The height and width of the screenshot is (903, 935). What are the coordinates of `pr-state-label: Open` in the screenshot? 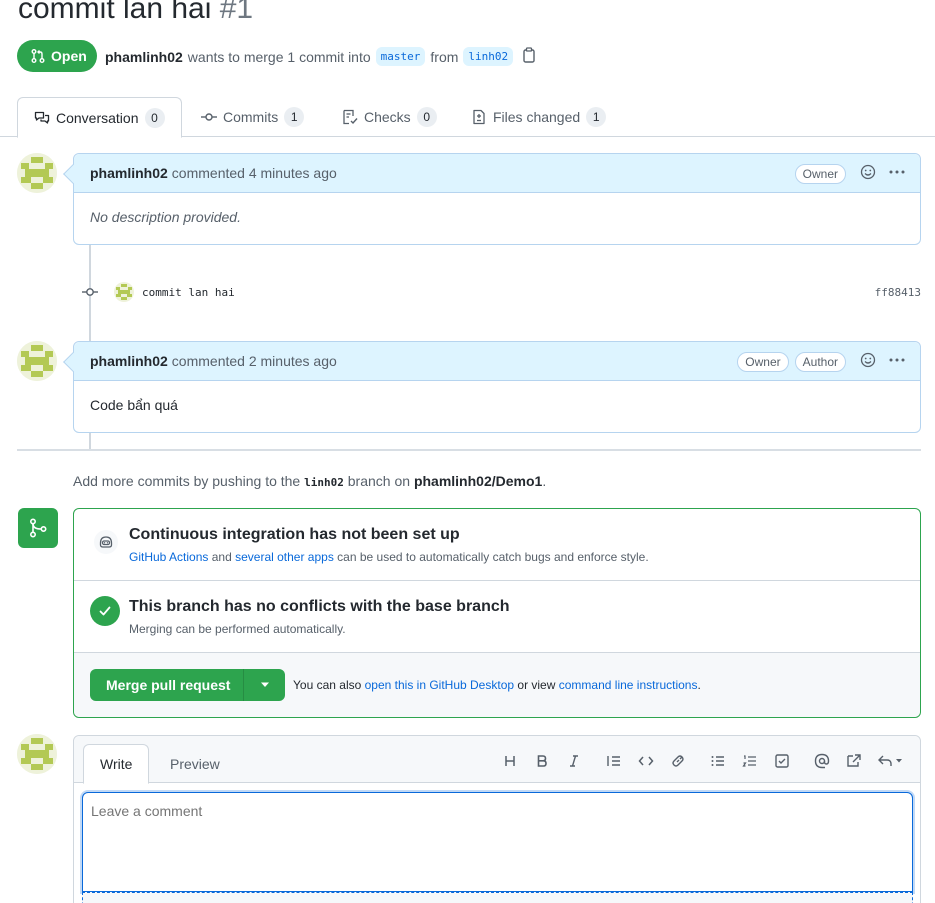 It's located at (69, 56).